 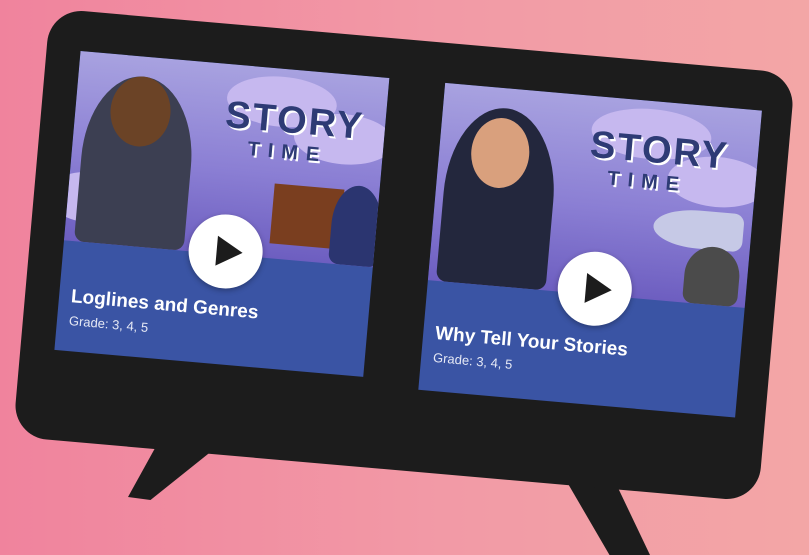 I want to click on story-logo: STORY, so click(x=294, y=120).